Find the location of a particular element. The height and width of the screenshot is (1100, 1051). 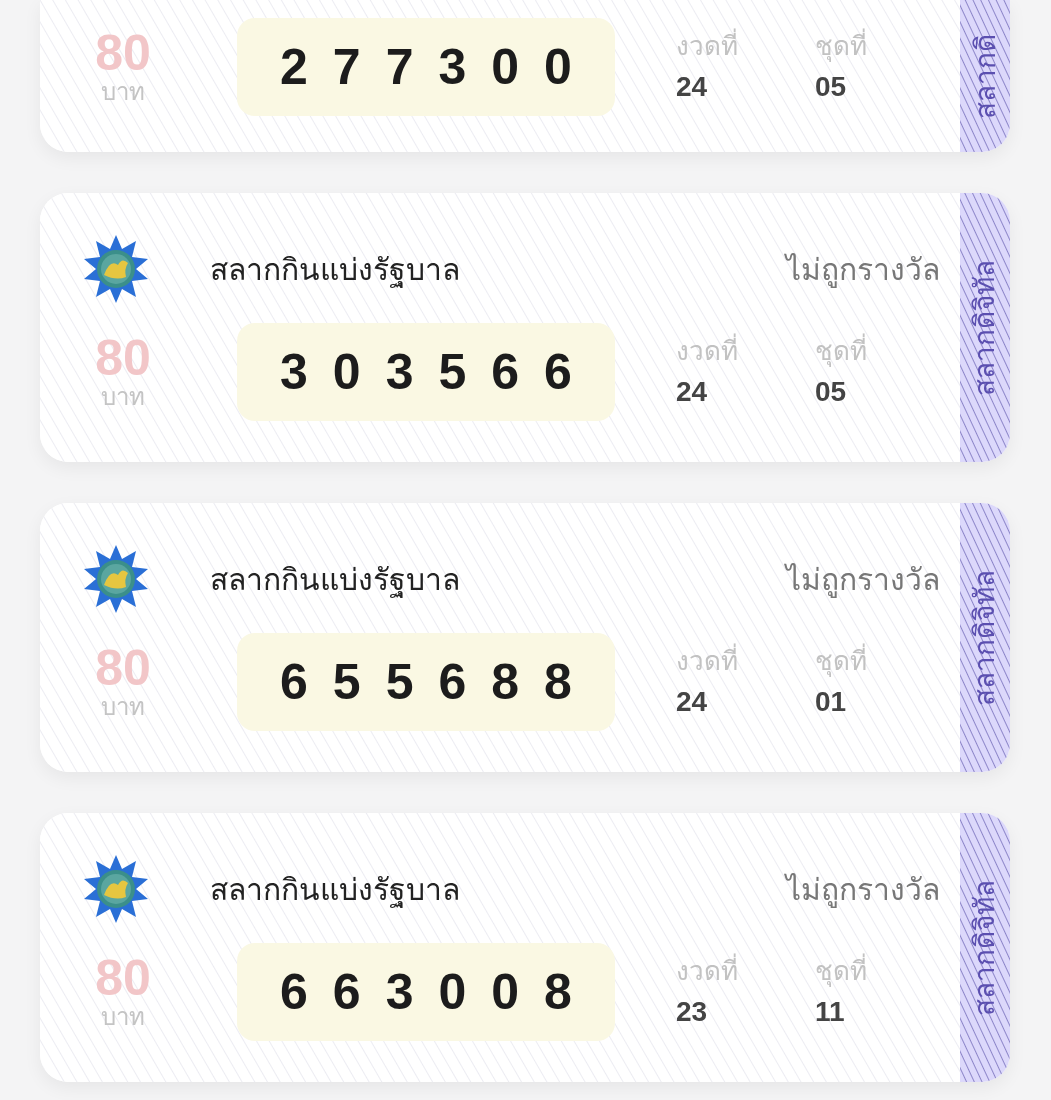

ticket-number: 655688 is located at coordinates (426, 682).